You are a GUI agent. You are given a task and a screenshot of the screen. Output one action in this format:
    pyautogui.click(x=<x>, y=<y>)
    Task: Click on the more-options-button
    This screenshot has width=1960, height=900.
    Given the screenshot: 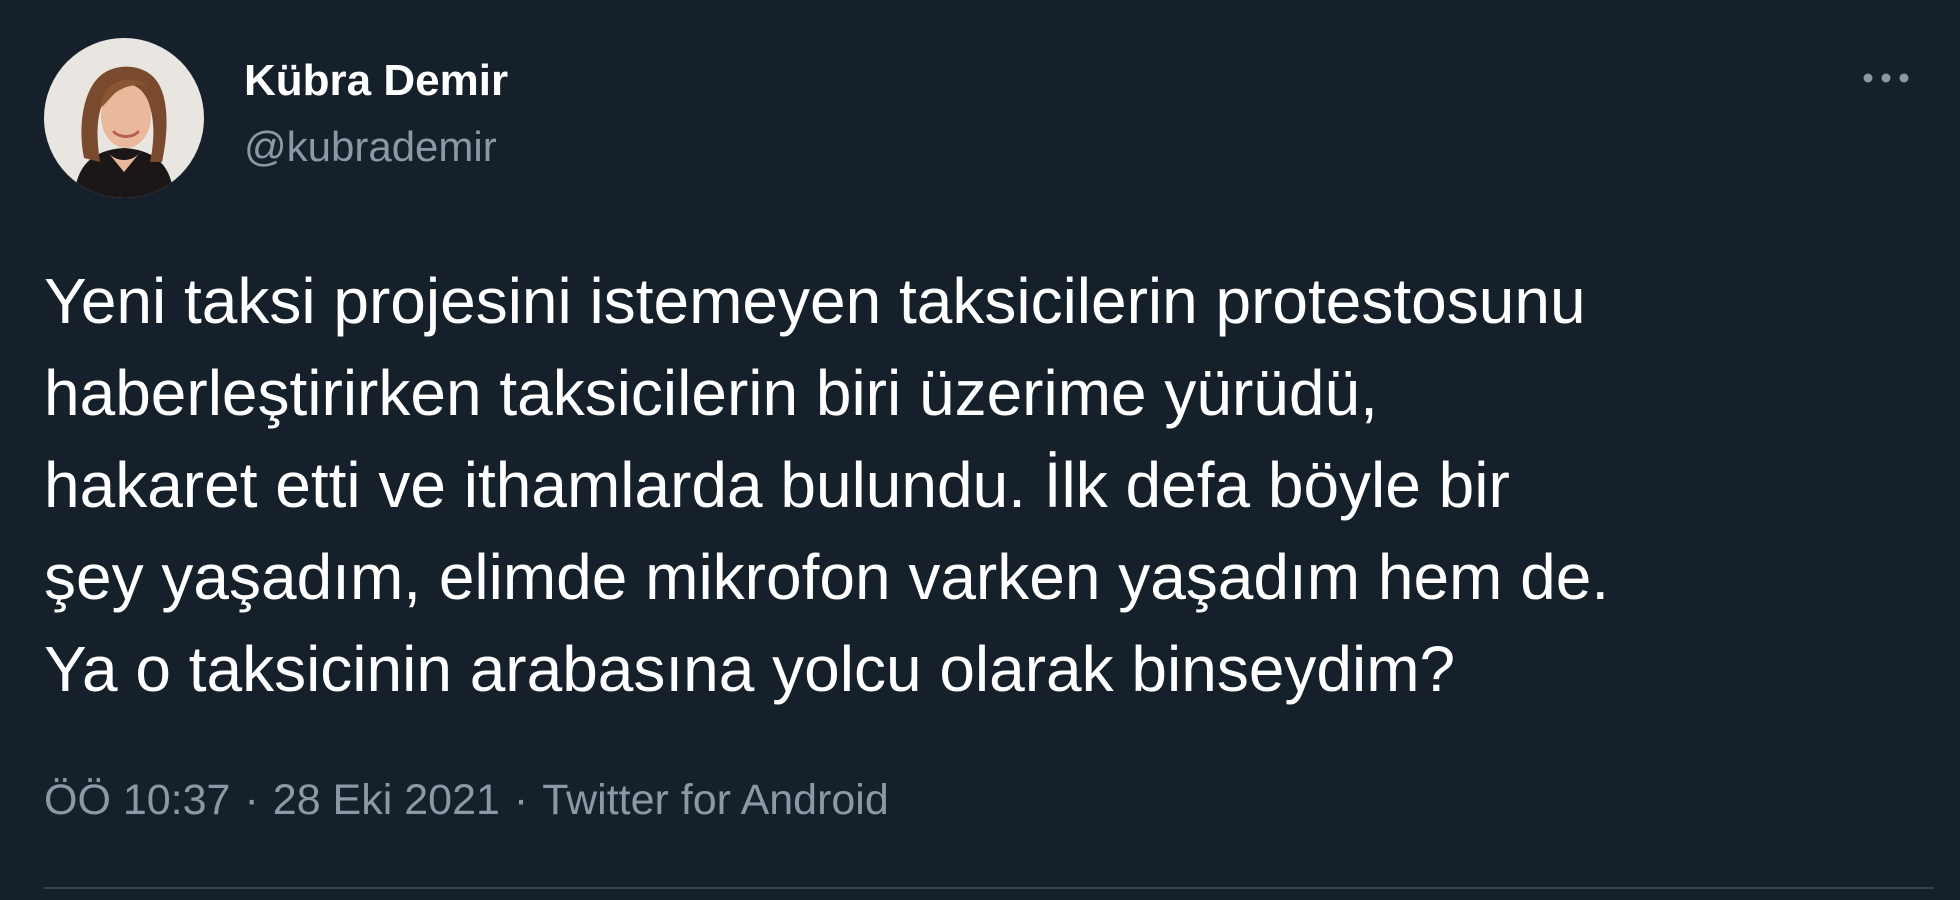 What is the action you would take?
    pyautogui.click(x=1886, y=78)
    